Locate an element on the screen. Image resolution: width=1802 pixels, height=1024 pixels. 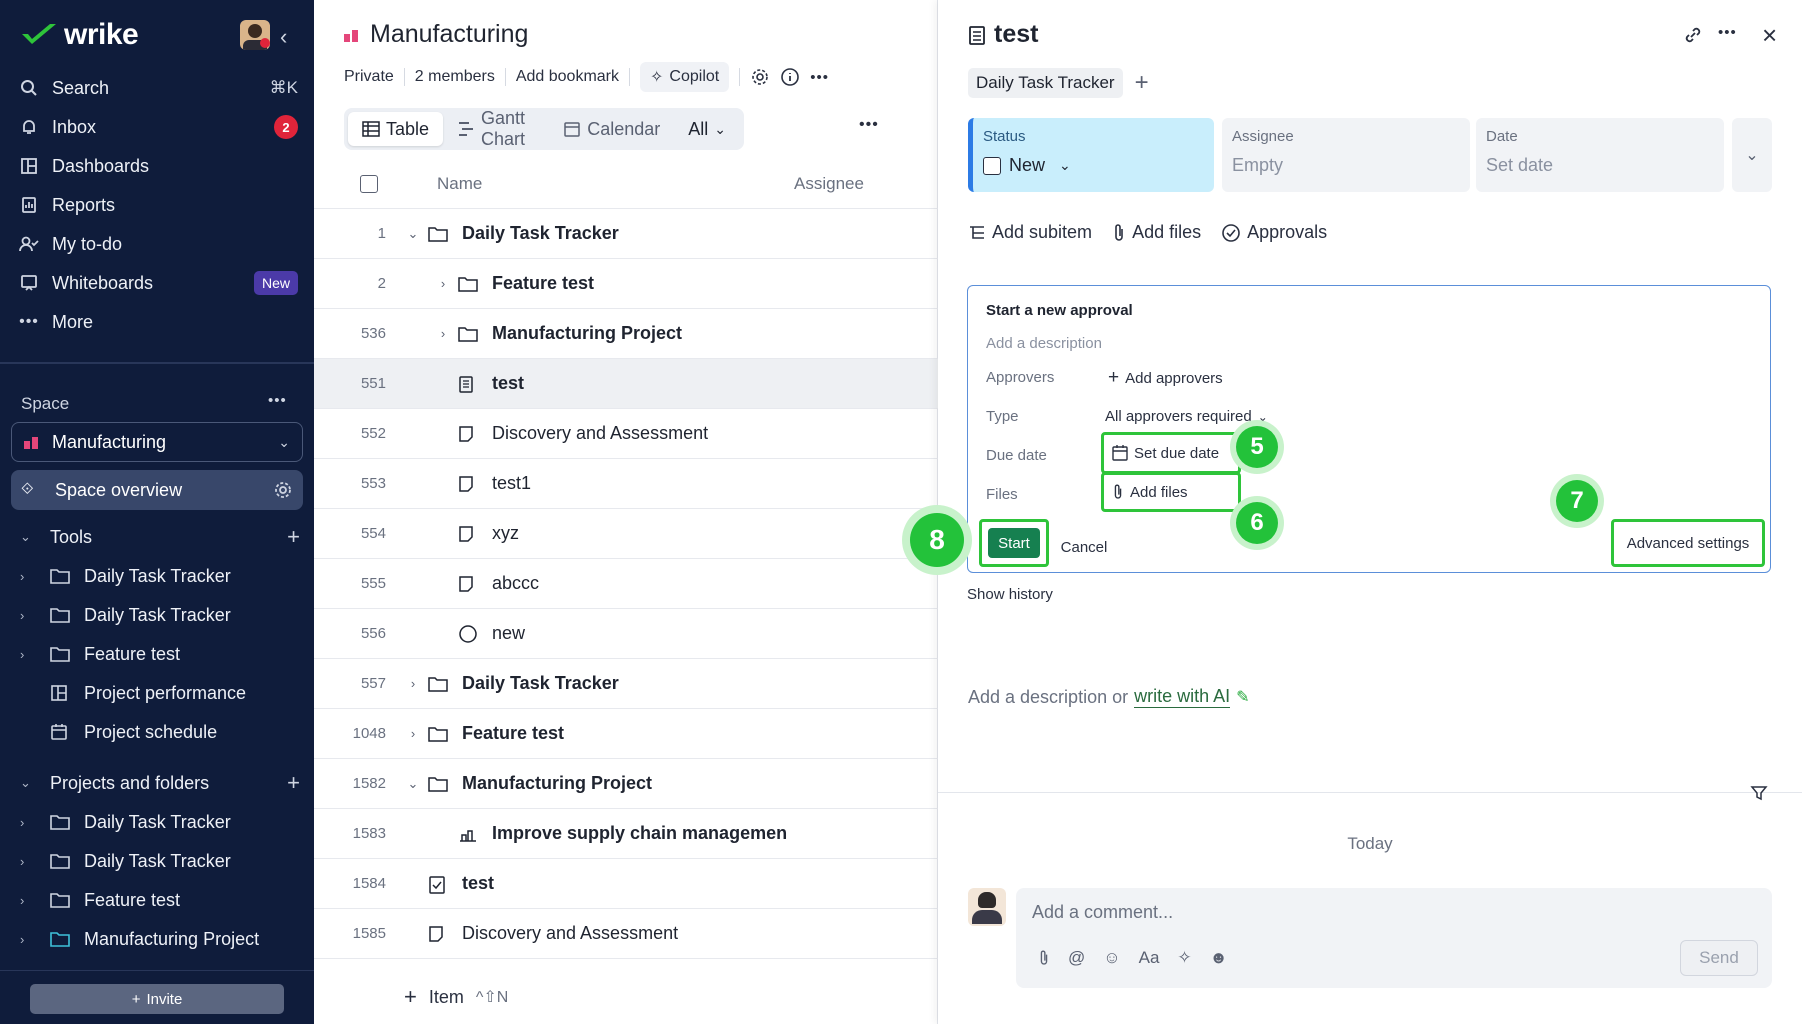
cancel-button: Cancel is located at coordinates (1084, 547).